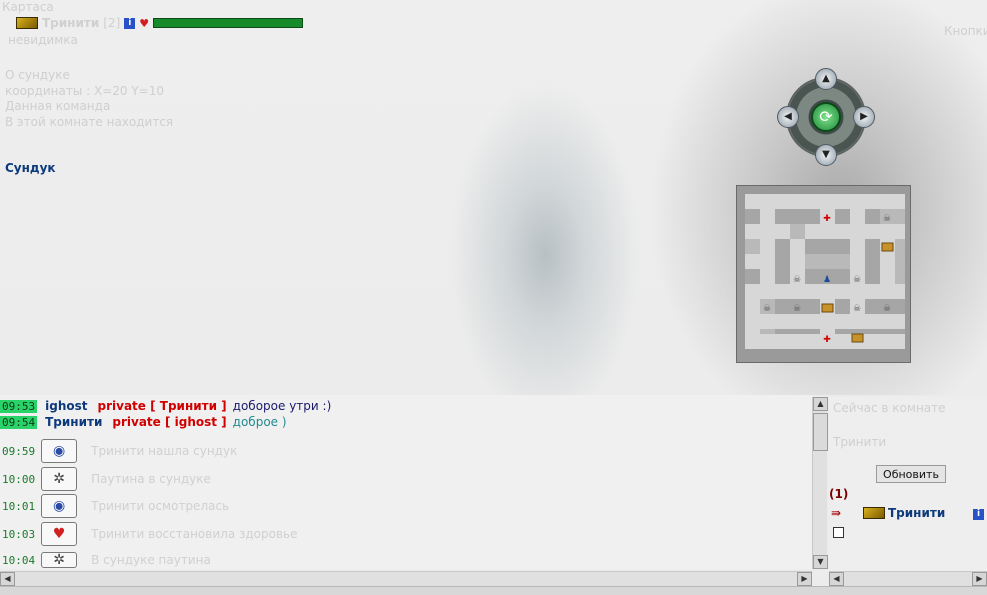 This screenshot has width=987, height=595. I want to click on move-left-button: ◀, so click(788, 117).